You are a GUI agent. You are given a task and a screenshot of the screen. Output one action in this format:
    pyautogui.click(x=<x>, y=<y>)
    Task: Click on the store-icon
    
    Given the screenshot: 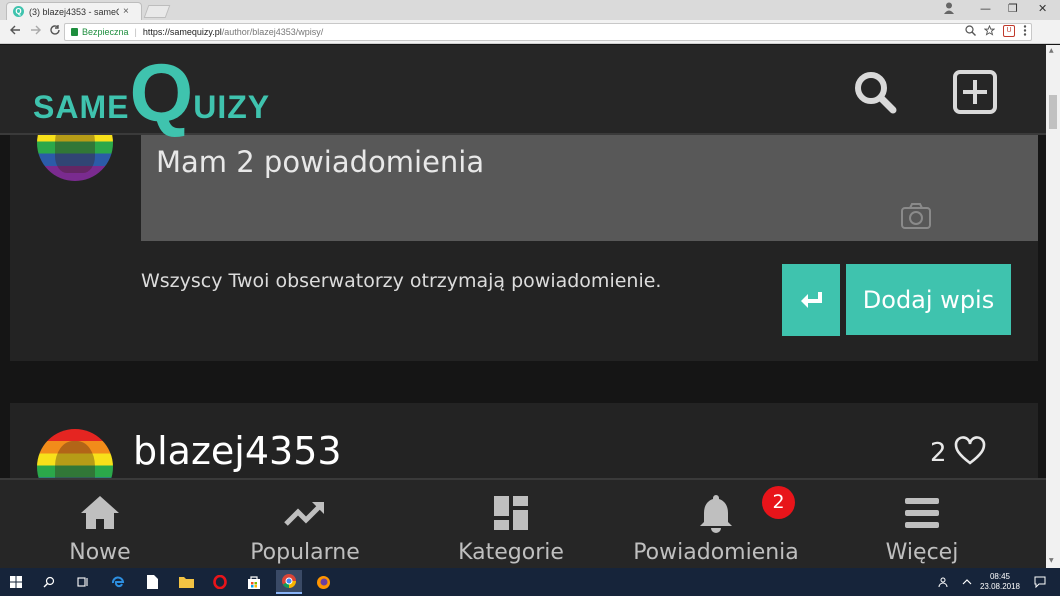 What is the action you would take?
    pyautogui.click(x=254, y=582)
    